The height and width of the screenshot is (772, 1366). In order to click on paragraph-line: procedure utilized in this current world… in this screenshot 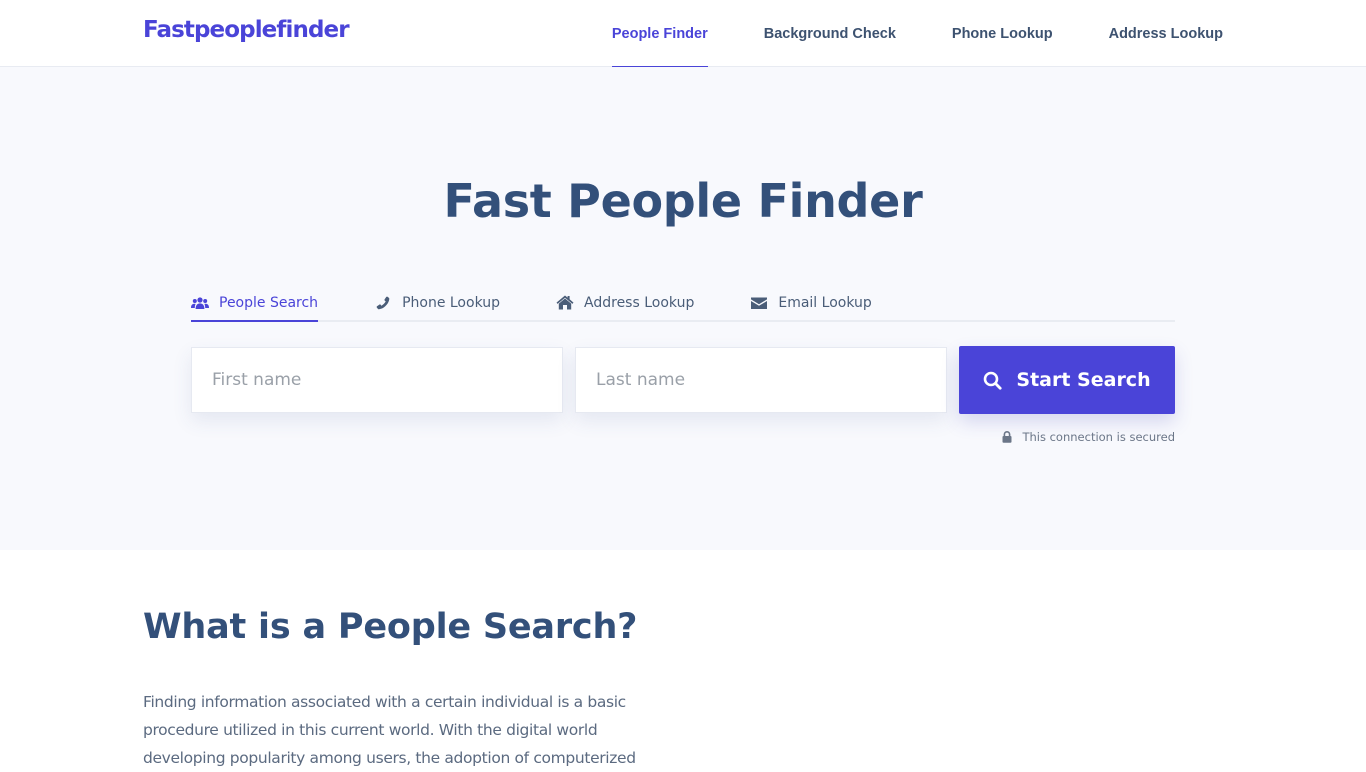, I will do `click(370, 730)`.